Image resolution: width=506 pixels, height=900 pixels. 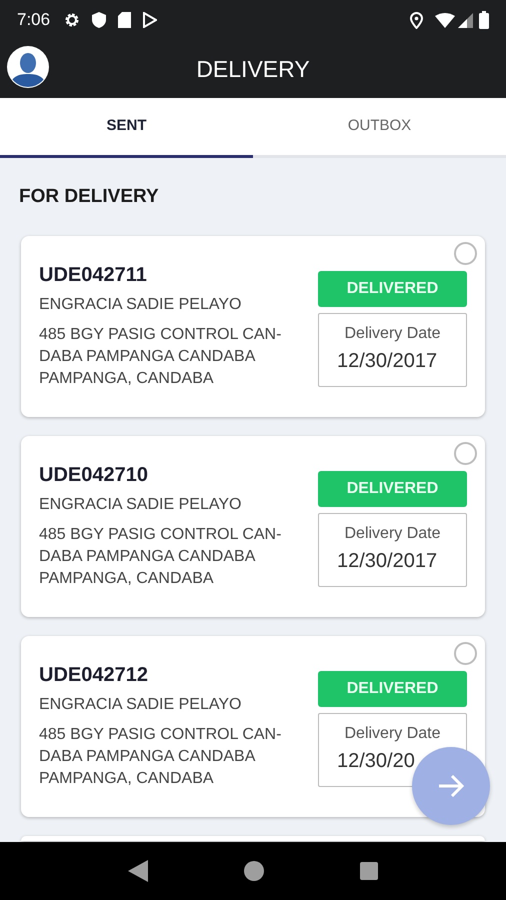 I want to click on back-icon, so click(x=138, y=871).